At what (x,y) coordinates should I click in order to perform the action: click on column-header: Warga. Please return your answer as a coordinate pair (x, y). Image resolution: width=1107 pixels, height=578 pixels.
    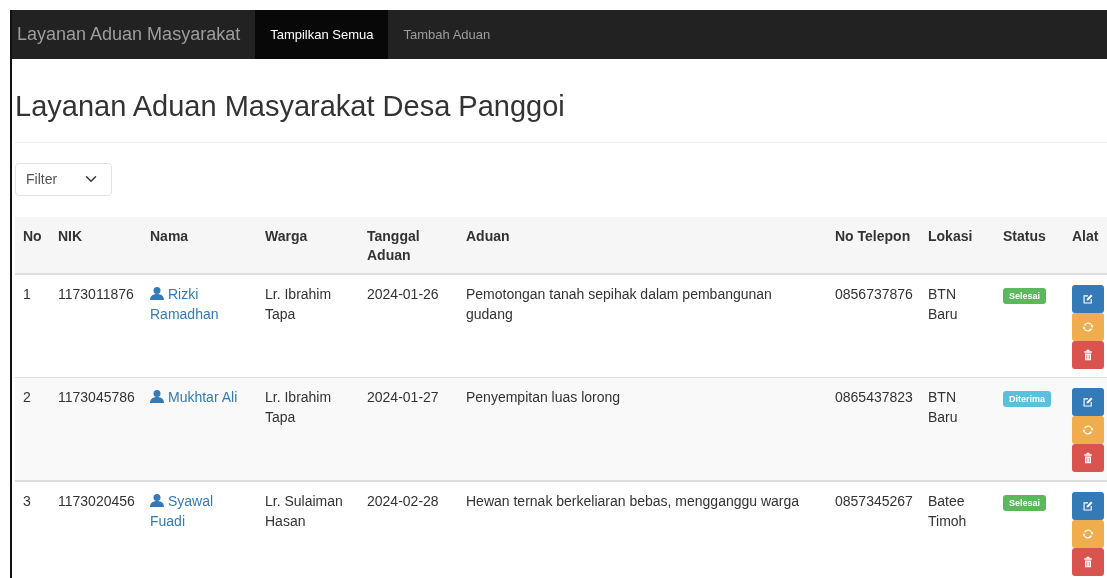
    Looking at the image, I should click on (308, 245).